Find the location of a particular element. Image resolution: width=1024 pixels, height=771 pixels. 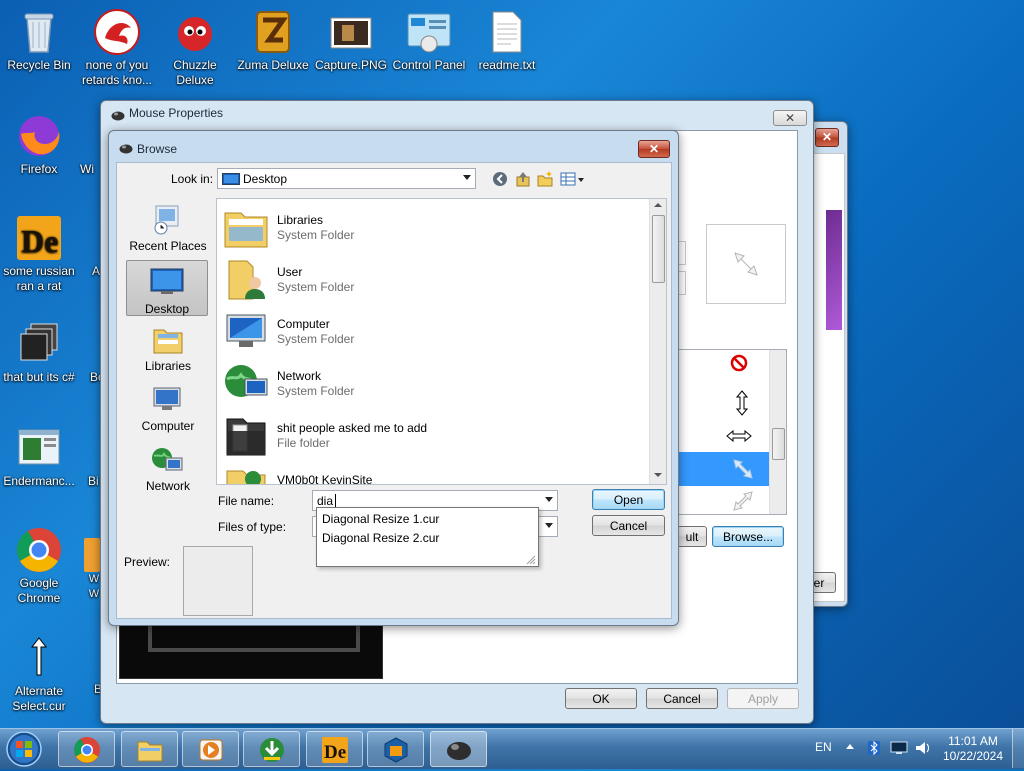

desktop-icon-some-russian: De some russian ran a rat is located at coordinates (39, 254).